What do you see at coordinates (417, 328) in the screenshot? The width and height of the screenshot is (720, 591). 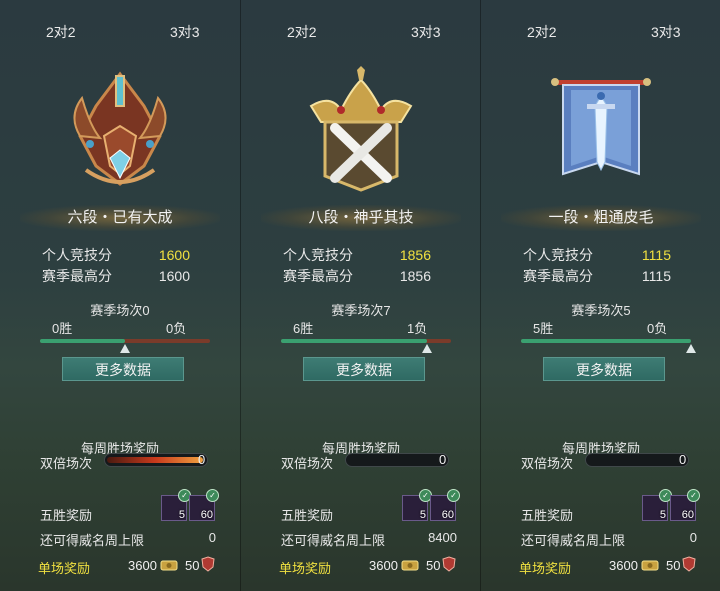 I see `losses-count: 1负` at bounding box center [417, 328].